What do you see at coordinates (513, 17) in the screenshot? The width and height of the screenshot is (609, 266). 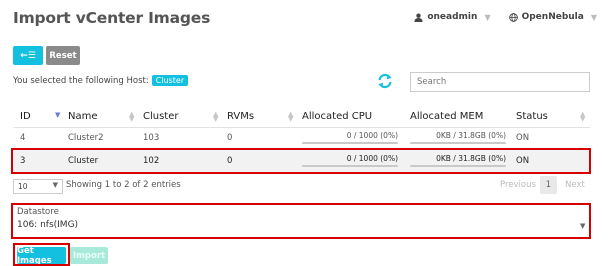 I see `globe-icon` at bounding box center [513, 17].